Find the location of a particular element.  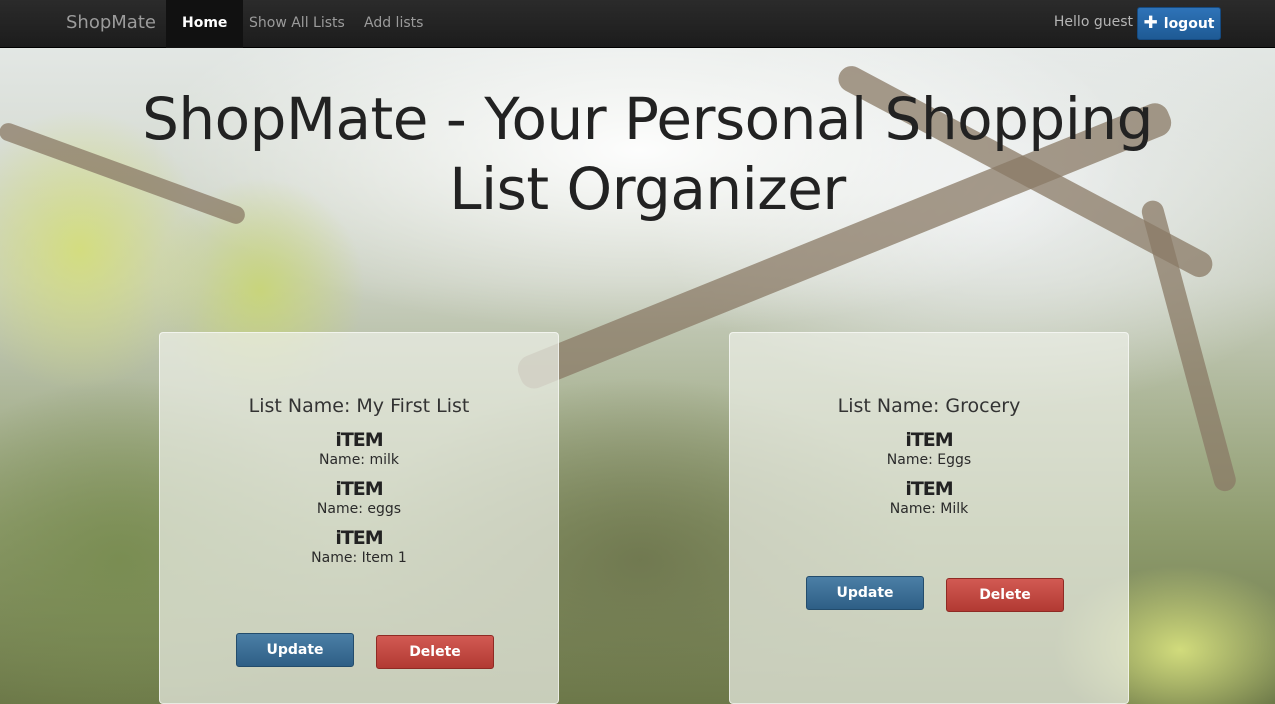

list-item: iTEM Name: Eggs is located at coordinates (929, 449).